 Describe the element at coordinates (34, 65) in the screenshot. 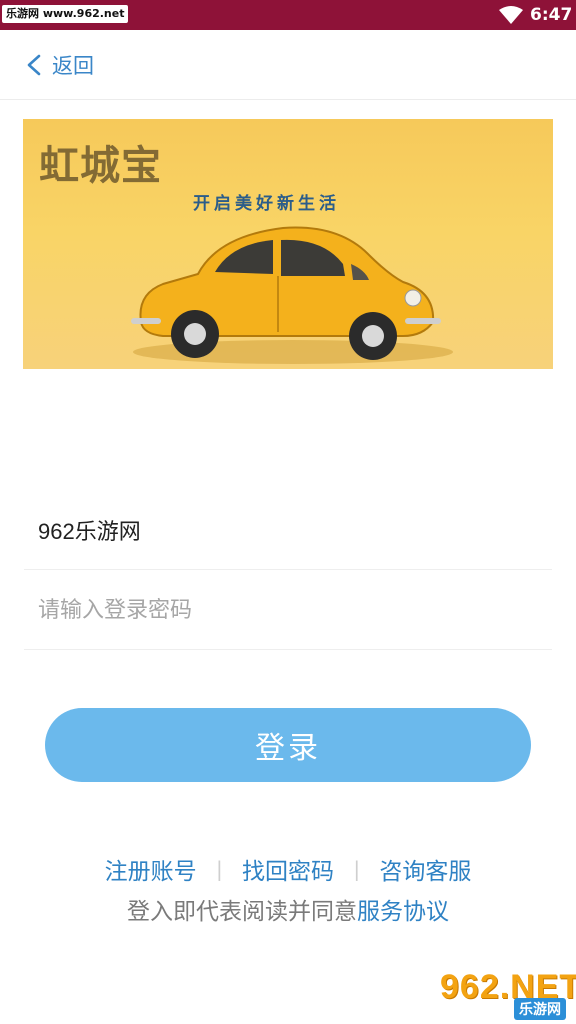

I see `chevron-left-icon` at that location.